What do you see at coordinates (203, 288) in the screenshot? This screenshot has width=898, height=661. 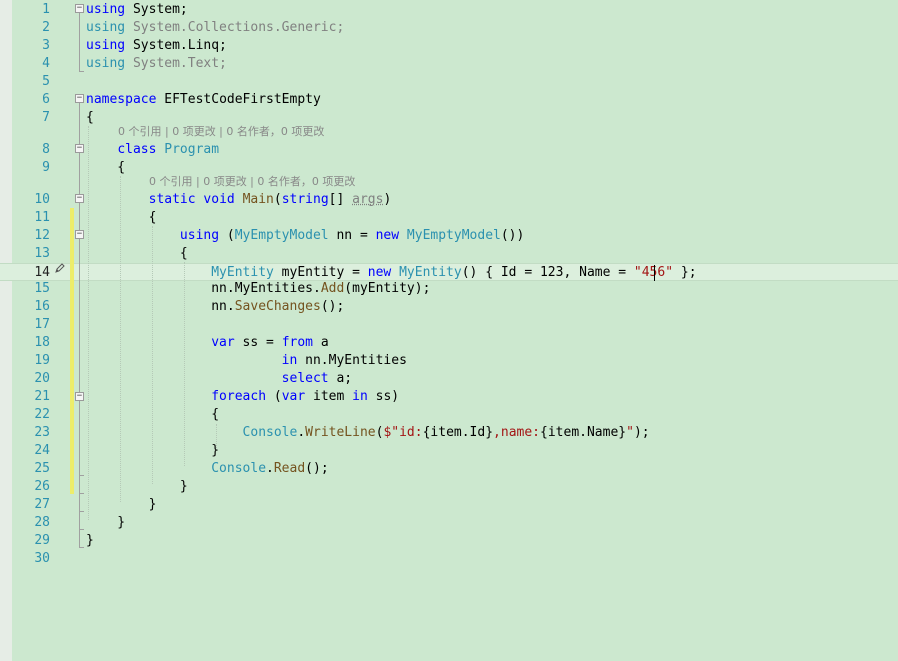 I see `code-token: nn.MyEntities.` at bounding box center [203, 288].